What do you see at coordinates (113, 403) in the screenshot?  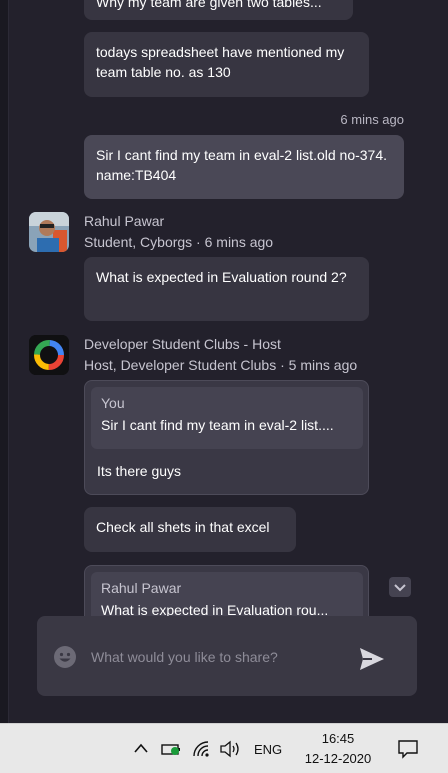 I see `quoted-sender: You` at bounding box center [113, 403].